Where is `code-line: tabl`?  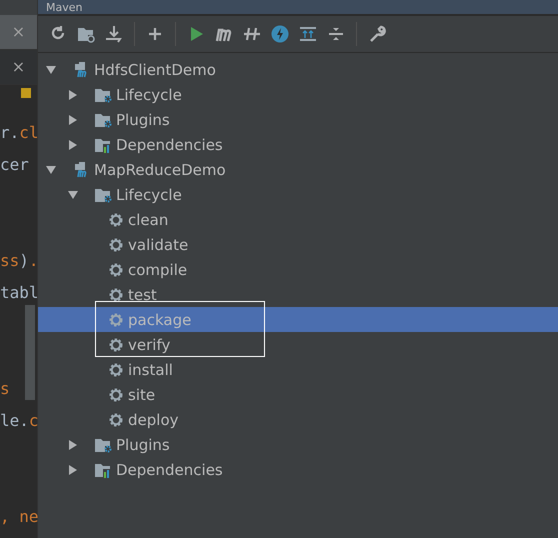 code-line: tabl is located at coordinates (19, 292).